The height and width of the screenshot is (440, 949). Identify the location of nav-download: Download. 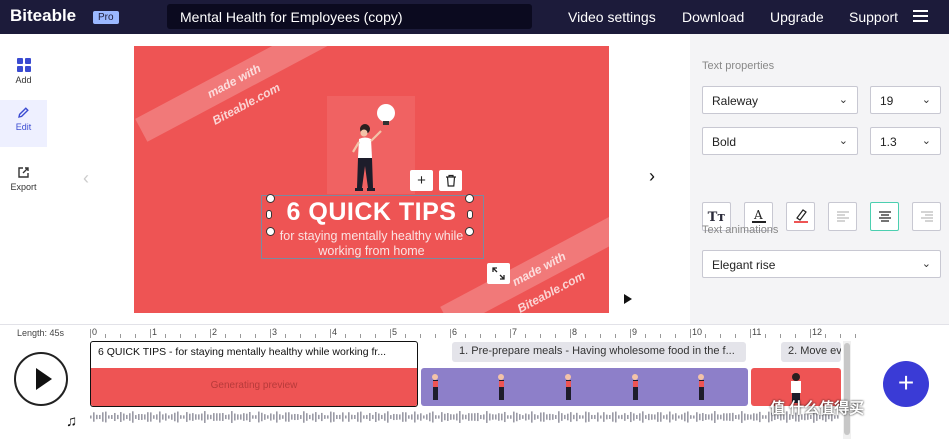
(713, 17).